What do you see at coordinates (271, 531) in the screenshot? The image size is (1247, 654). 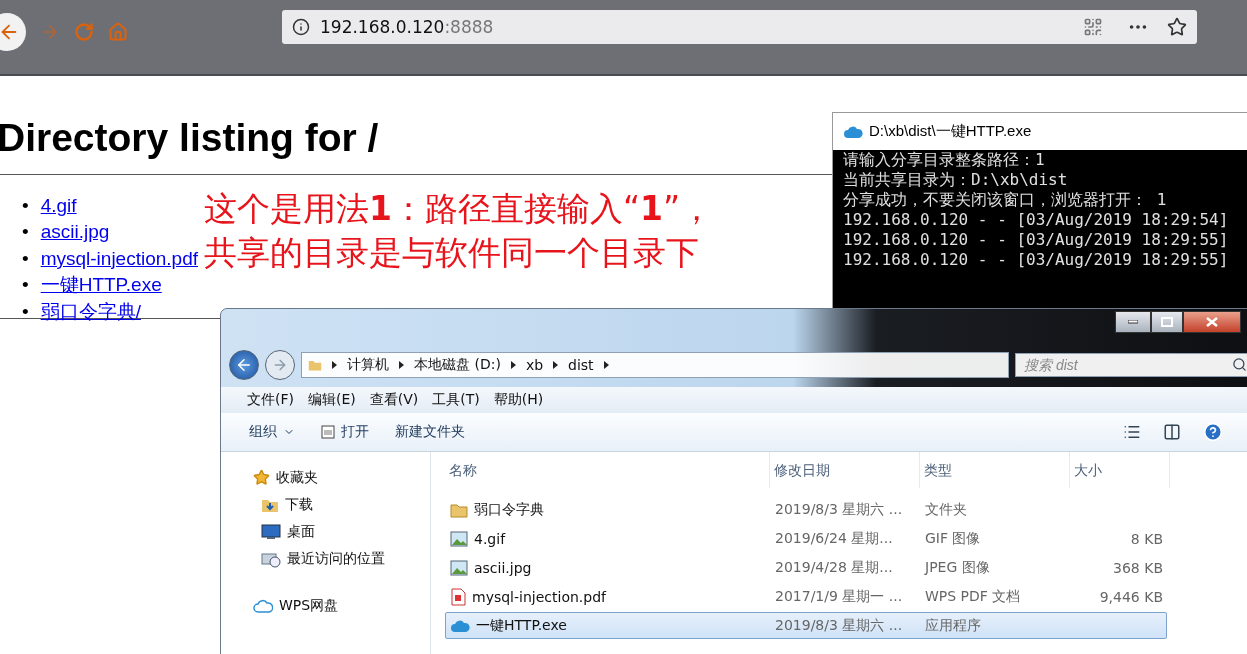 I see `desktop-icon` at bounding box center [271, 531].